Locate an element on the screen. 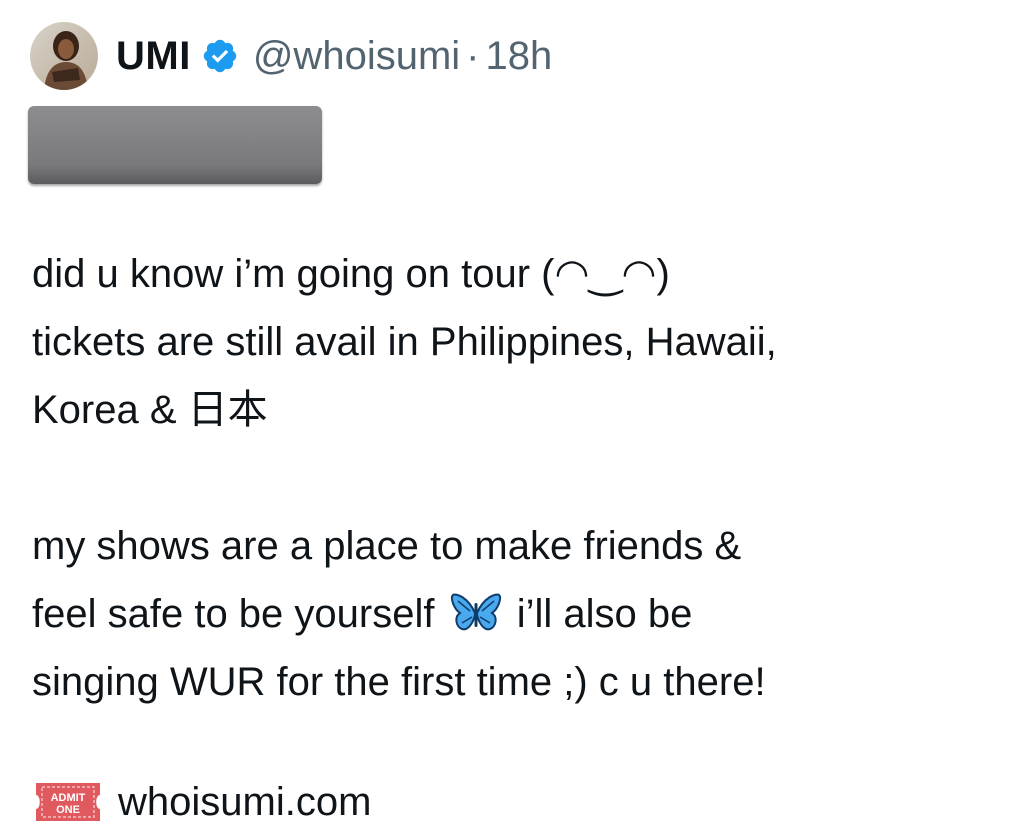 Image resolution: width=1024 pixels, height=832 pixels. text-line: my shows are a place to make friends & is located at coordinates (387, 546).